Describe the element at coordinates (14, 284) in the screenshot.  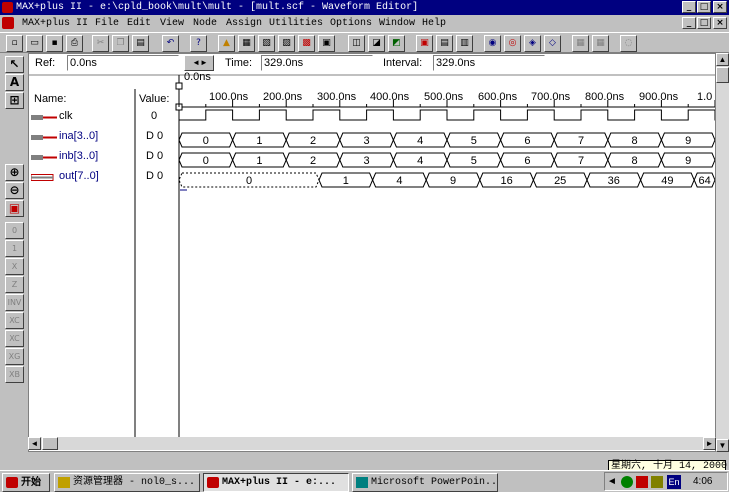
I see `high-z-icon: Z` at that location.